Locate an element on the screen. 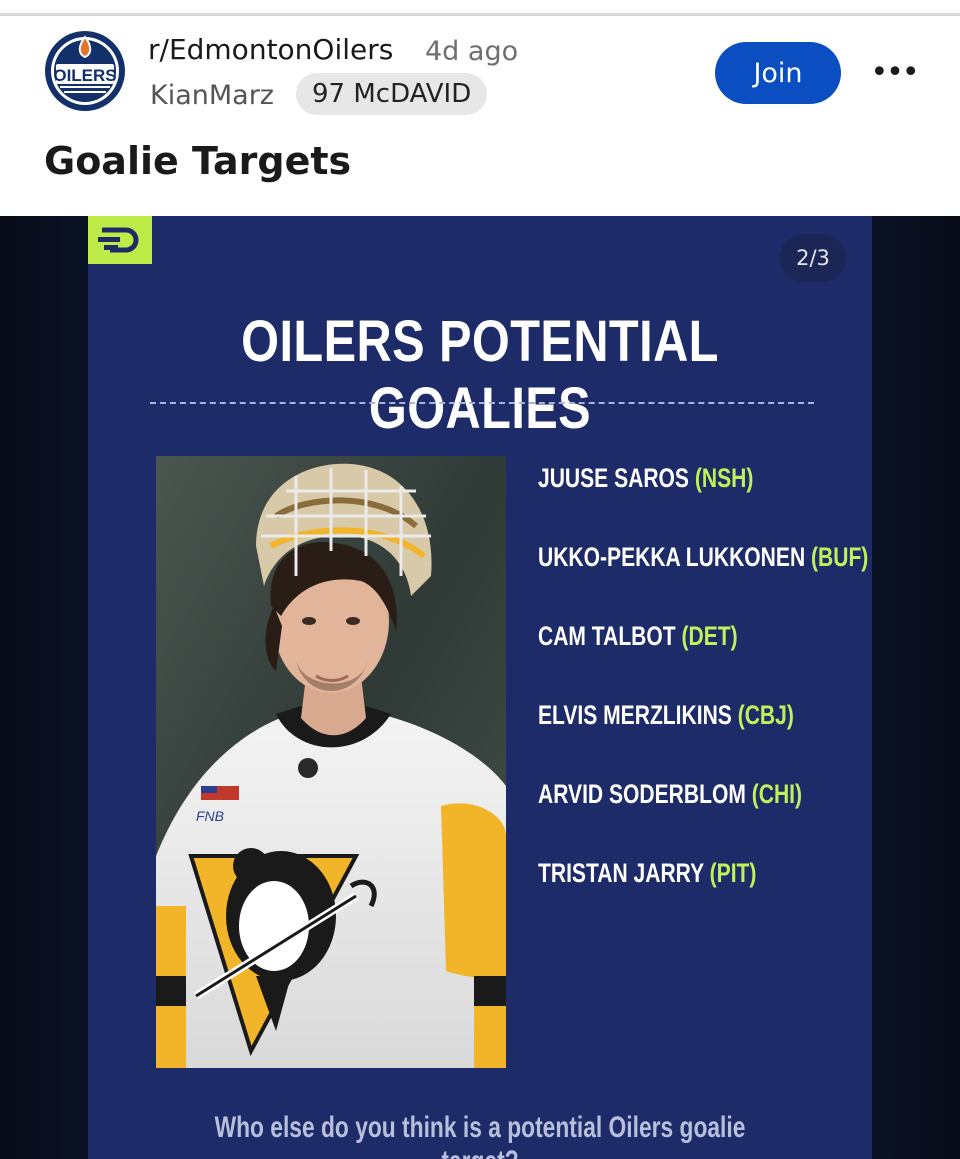 This screenshot has width=960, height=1159. goalie-item: CAM TALBOT (DET) is located at coordinates (638, 636).